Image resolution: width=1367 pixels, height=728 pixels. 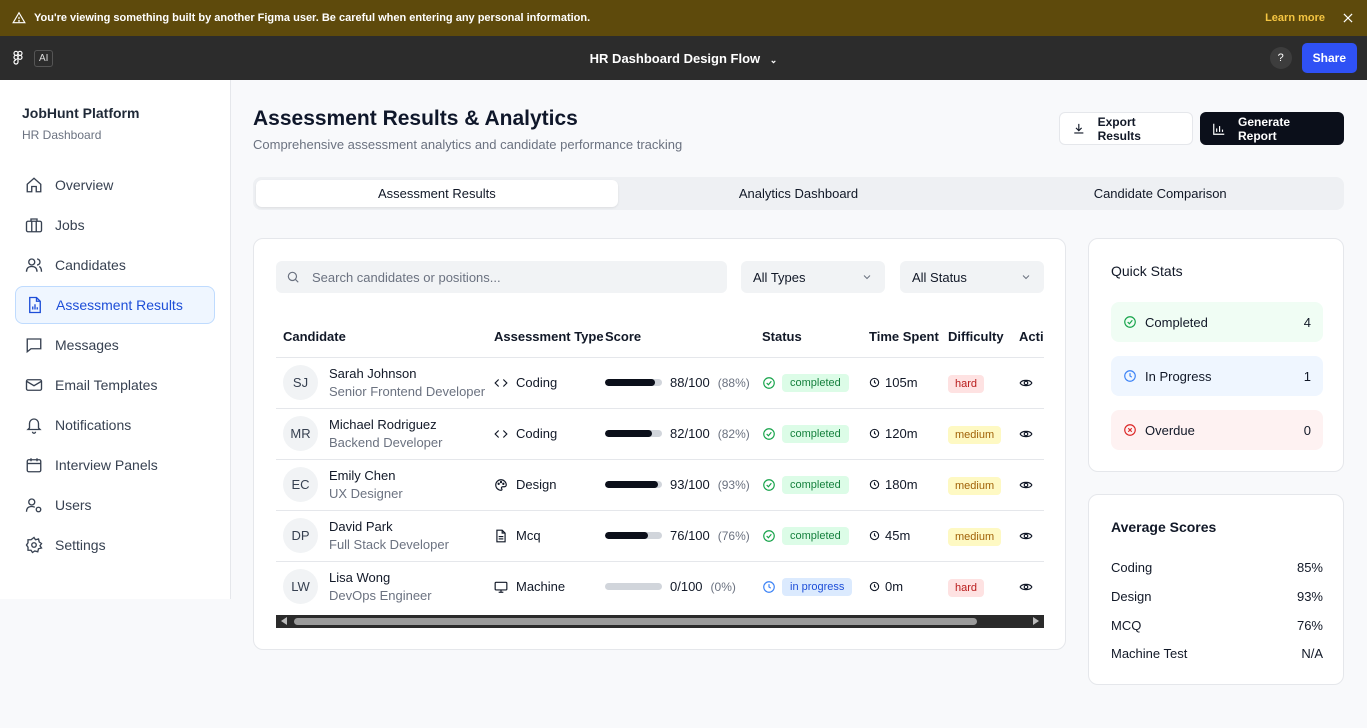 I want to click on search-input, so click(x=502, y=277).